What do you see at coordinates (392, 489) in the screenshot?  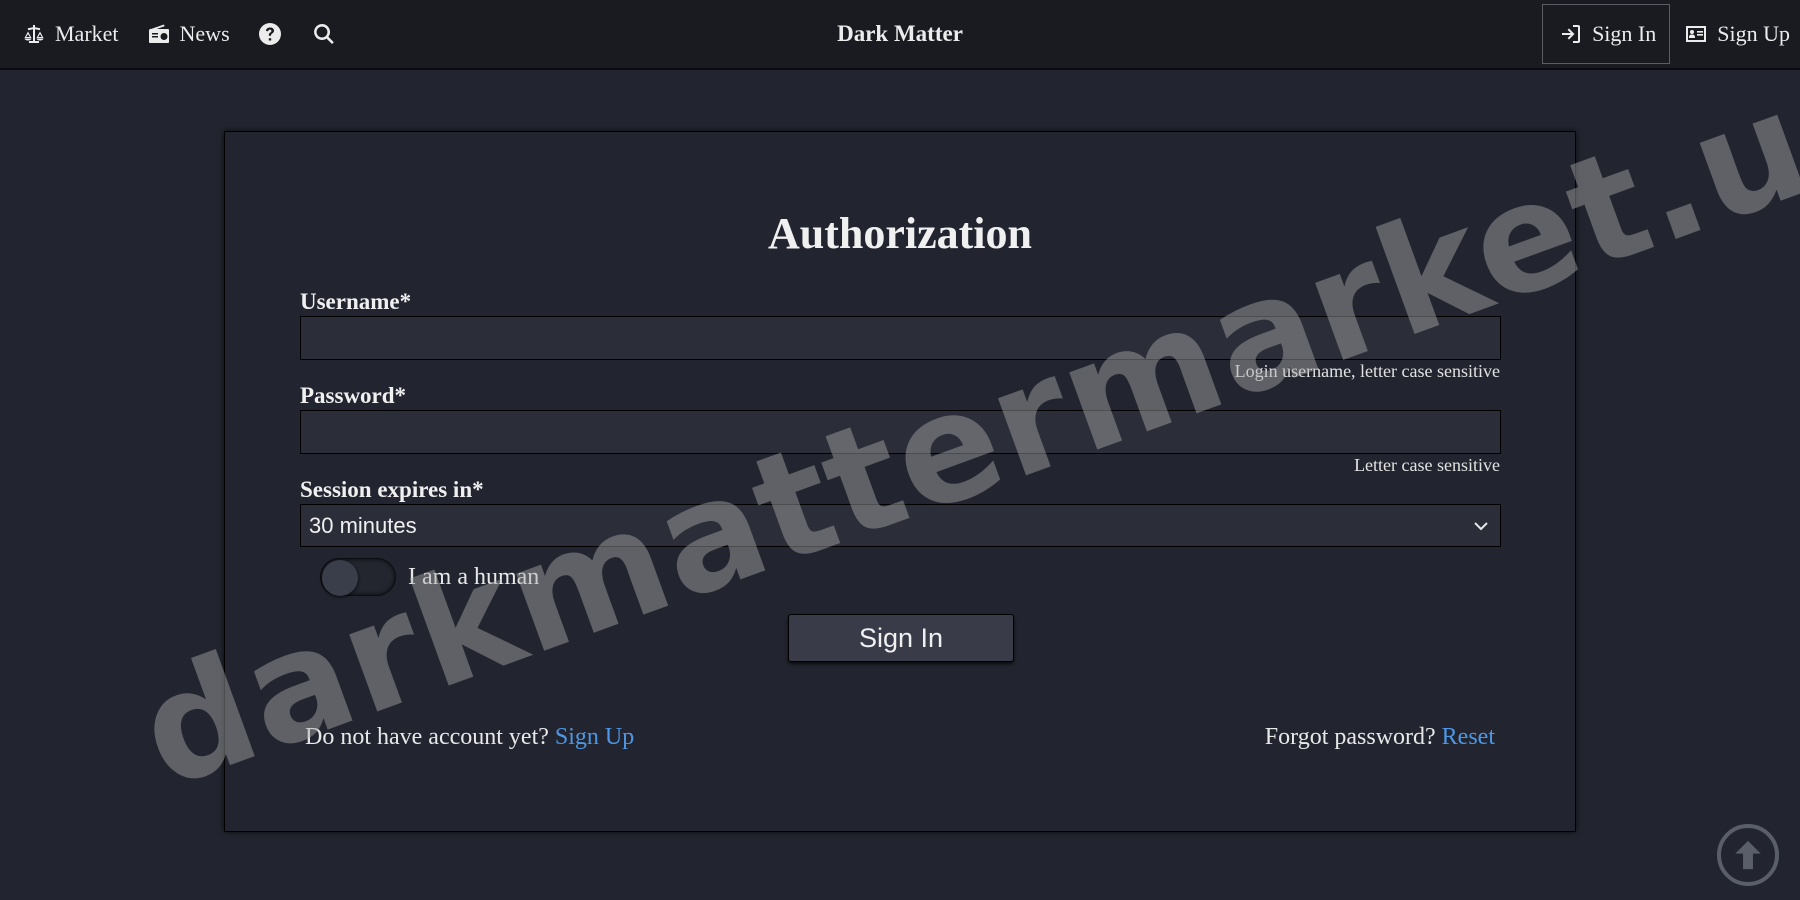 I see `session-label: Session expires in*` at bounding box center [392, 489].